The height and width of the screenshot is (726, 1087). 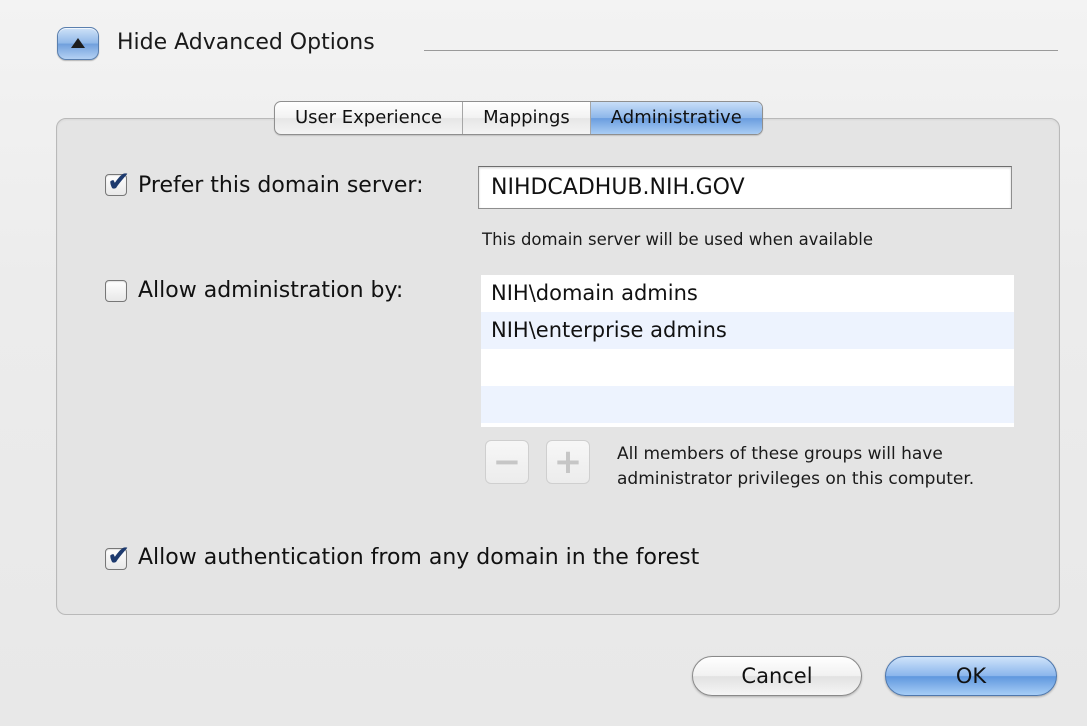 I want to click on domain-server-input: NIHDCADHUB.NIH.GOV, so click(x=745, y=187).